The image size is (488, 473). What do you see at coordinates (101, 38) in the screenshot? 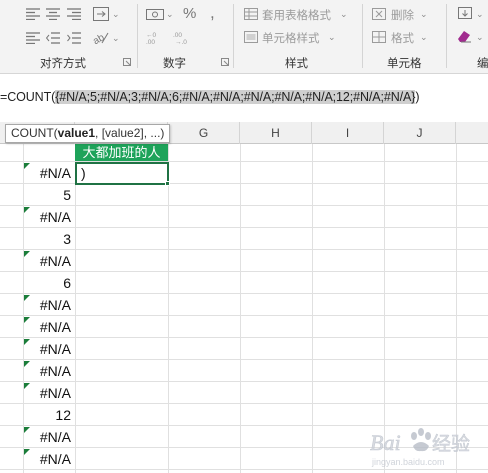
I see `orientation-icon: ab` at bounding box center [101, 38].